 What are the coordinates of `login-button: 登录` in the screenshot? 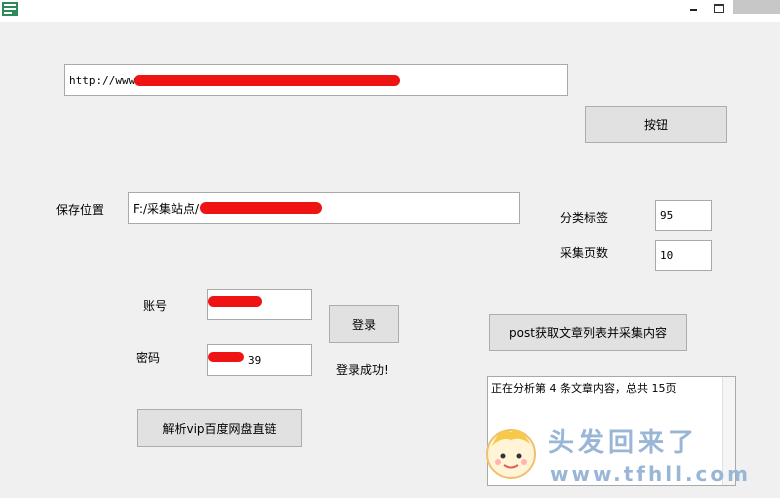 It's located at (364, 324).